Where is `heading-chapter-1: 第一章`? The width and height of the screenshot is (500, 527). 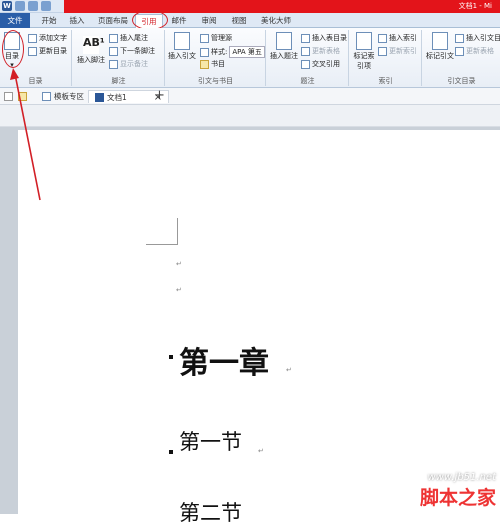 heading-chapter-1: 第一章 is located at coordinates (224, 360).